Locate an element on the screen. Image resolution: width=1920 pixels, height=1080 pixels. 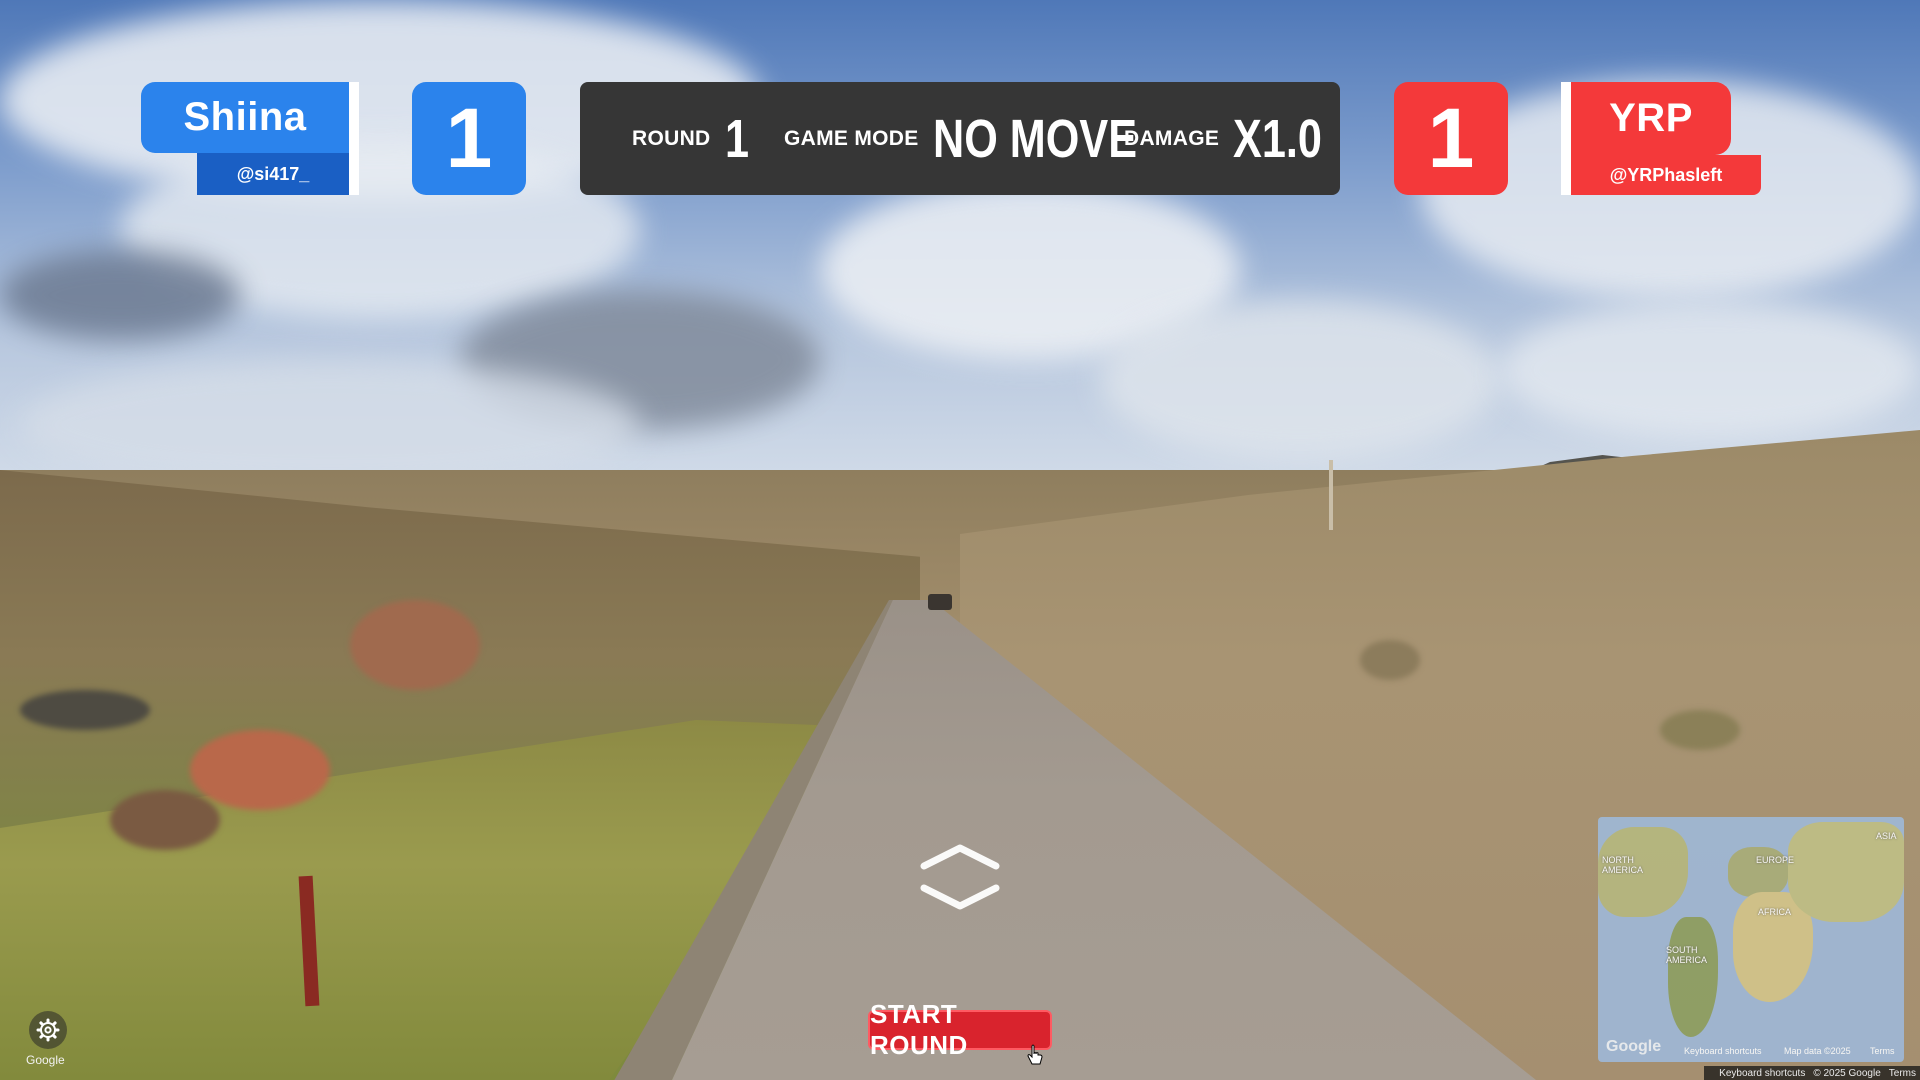
player-name-box-right: YRP is located at coordinates (1651, 118).